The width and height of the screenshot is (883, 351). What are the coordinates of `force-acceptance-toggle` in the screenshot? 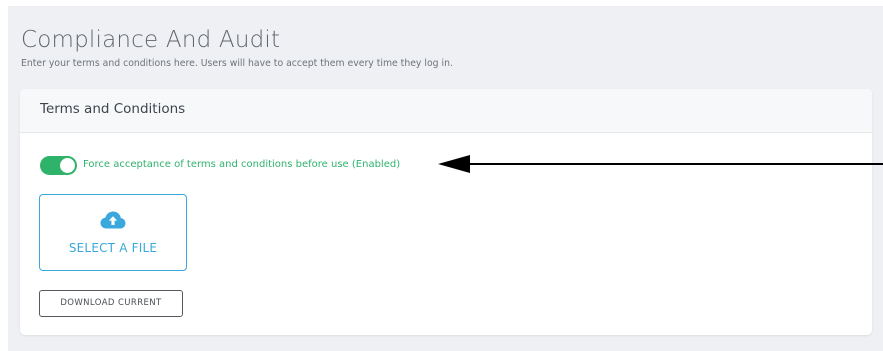 It's located at (58, 165).